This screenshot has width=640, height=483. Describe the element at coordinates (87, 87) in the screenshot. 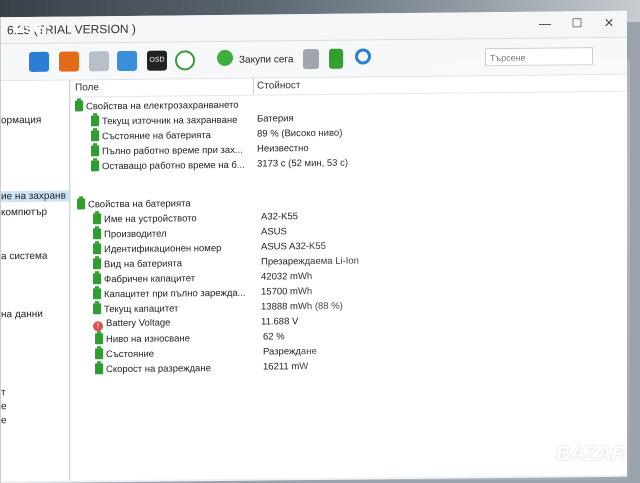

I see `column-header-field: Поле` at that location.